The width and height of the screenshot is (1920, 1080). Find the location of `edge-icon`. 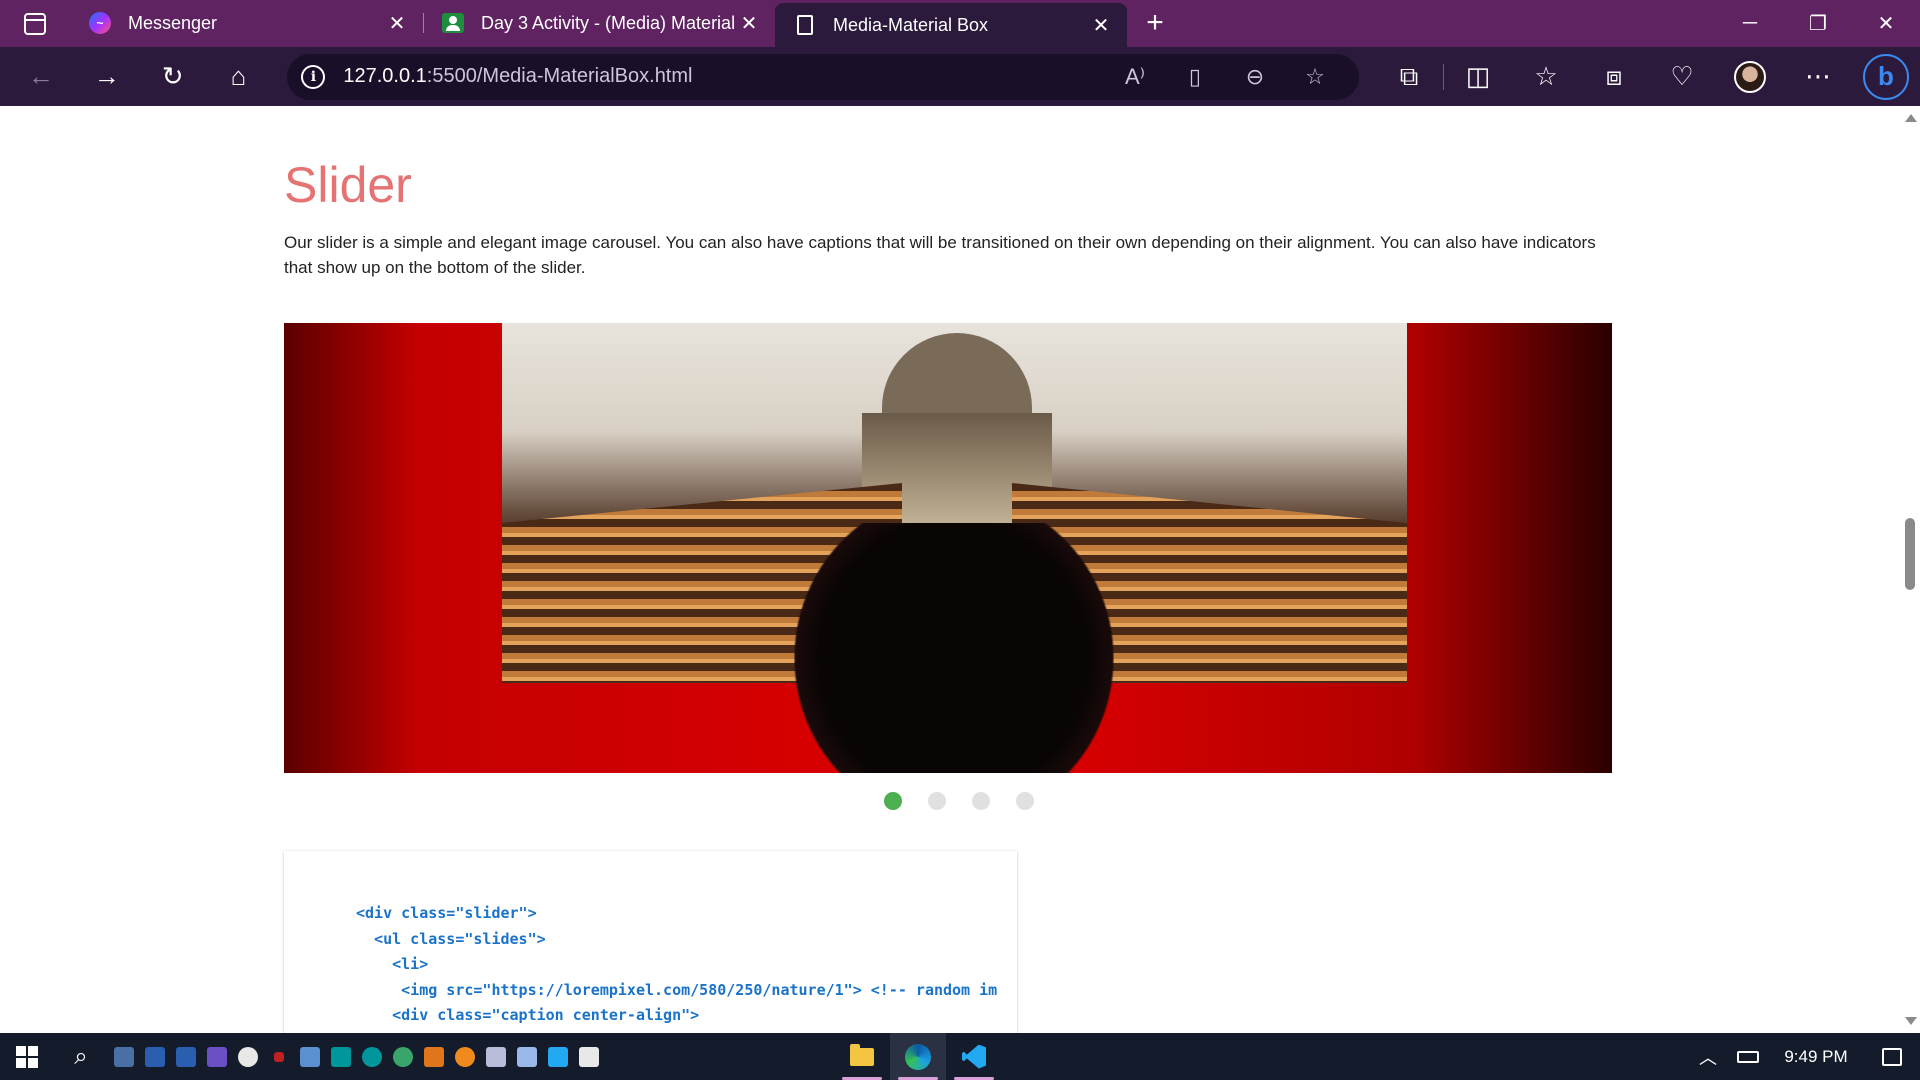

edge-icon is located at coordinates (918, 1056).